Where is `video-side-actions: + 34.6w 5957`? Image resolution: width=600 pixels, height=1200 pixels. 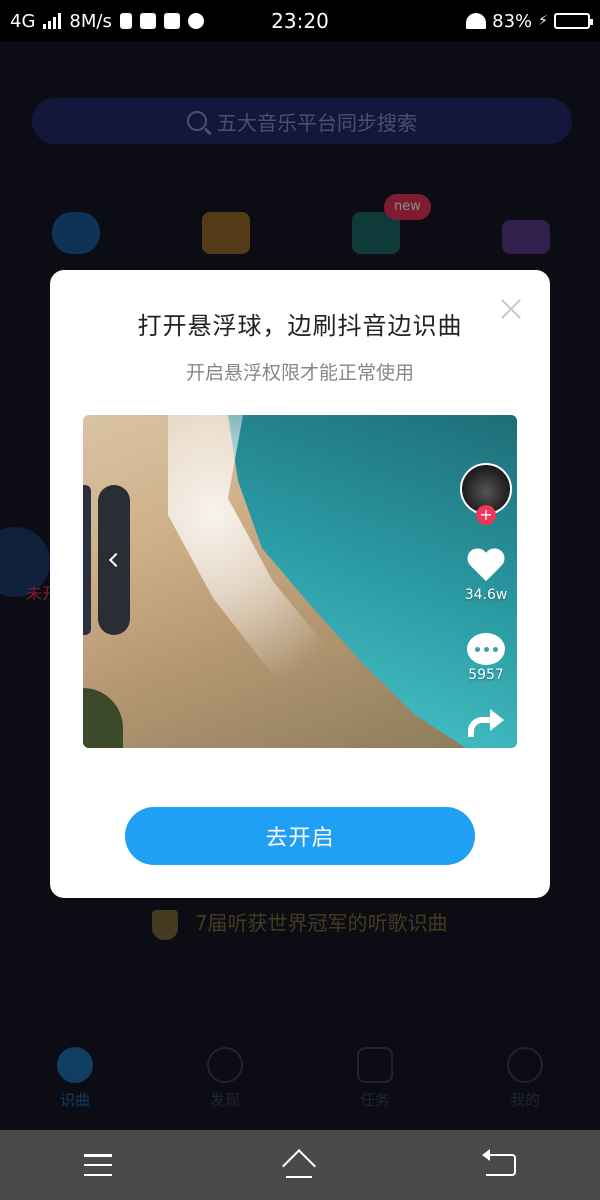 video-side-actions: + 34.6w 5957 is located at coordinates (486, 600).